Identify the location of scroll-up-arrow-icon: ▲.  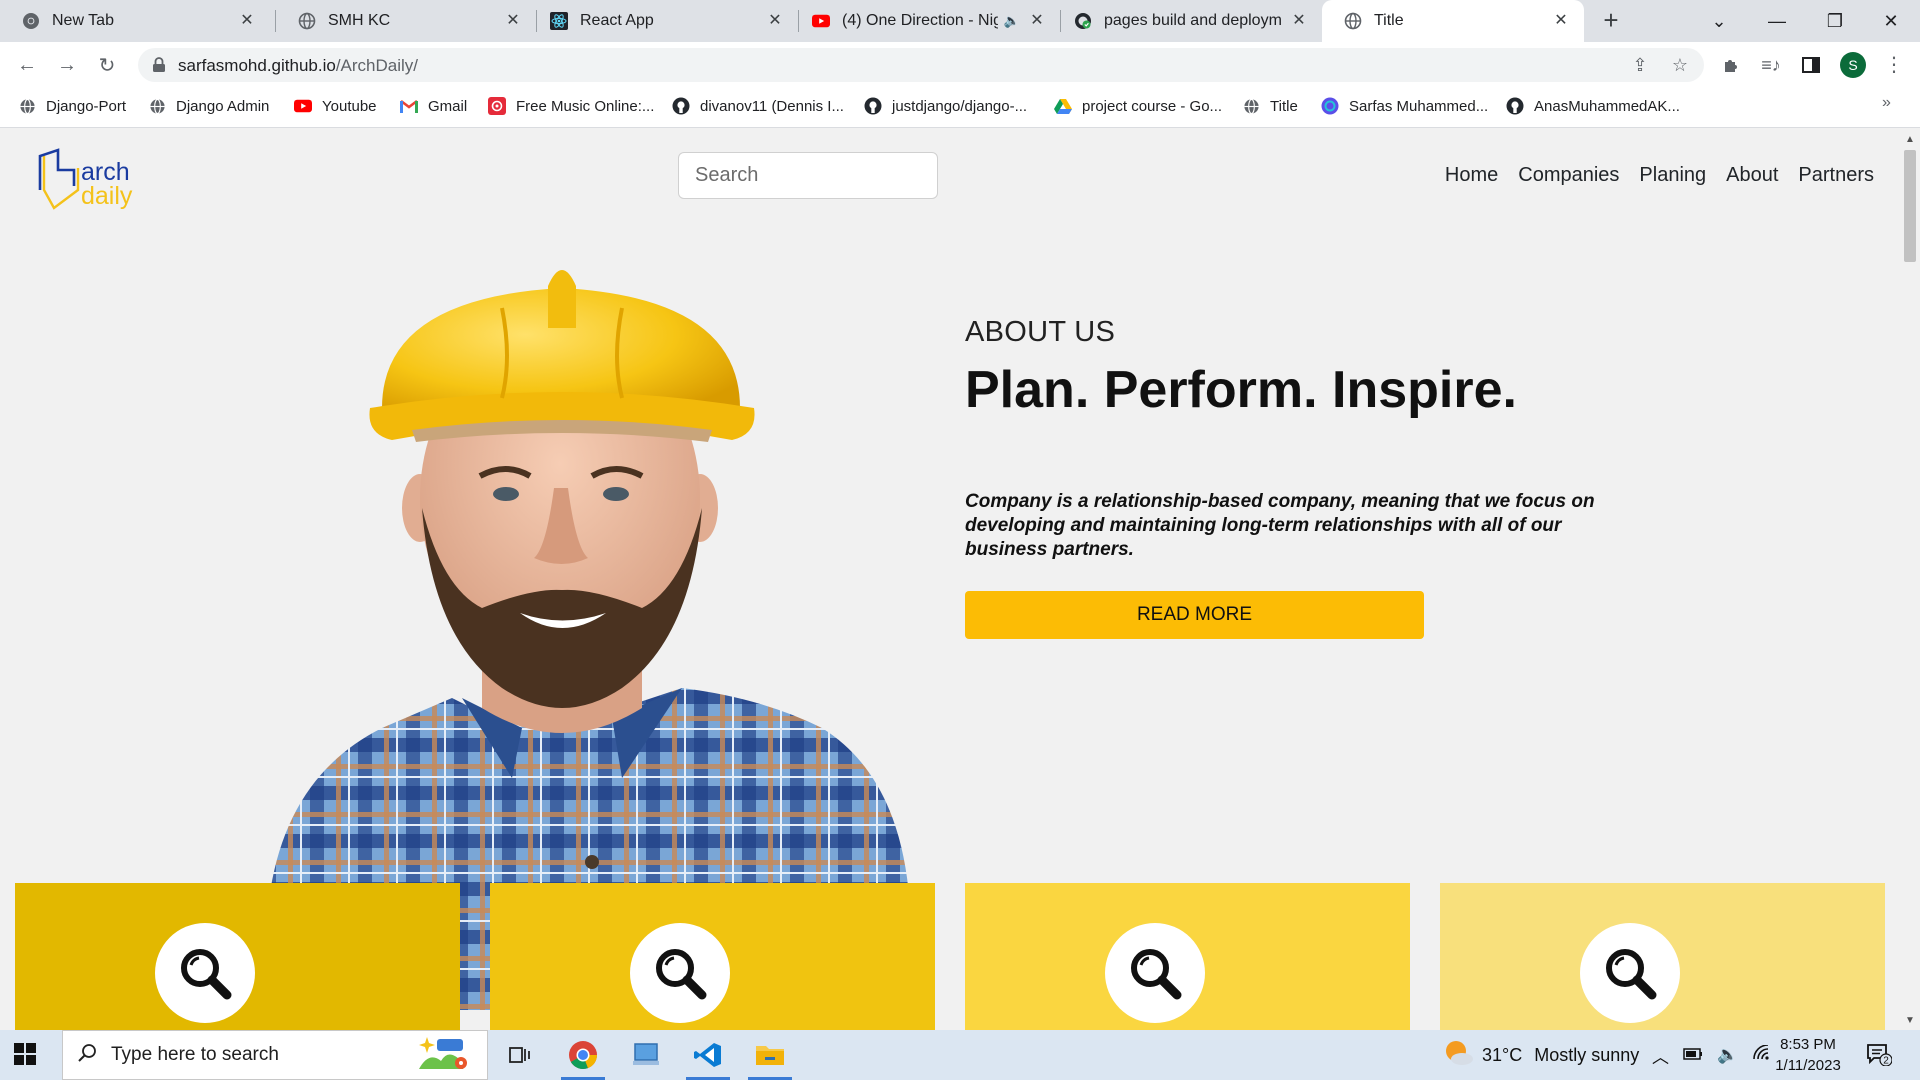
(1910, 139).